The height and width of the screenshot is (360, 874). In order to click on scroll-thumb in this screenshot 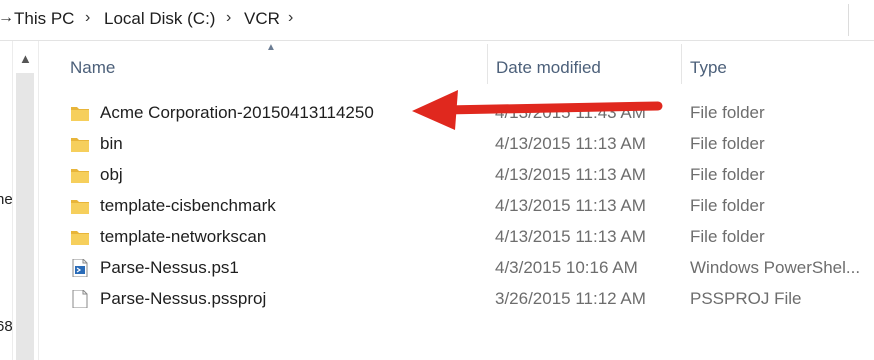, I will do `click(25, 216)`.